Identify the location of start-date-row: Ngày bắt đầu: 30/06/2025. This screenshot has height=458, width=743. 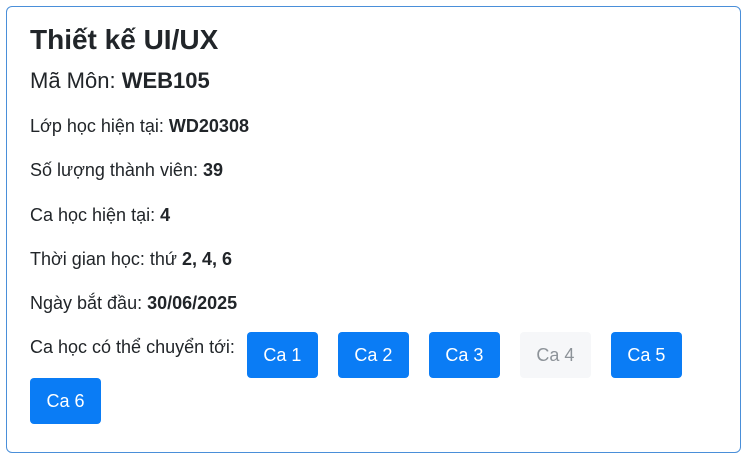
(133, 303).